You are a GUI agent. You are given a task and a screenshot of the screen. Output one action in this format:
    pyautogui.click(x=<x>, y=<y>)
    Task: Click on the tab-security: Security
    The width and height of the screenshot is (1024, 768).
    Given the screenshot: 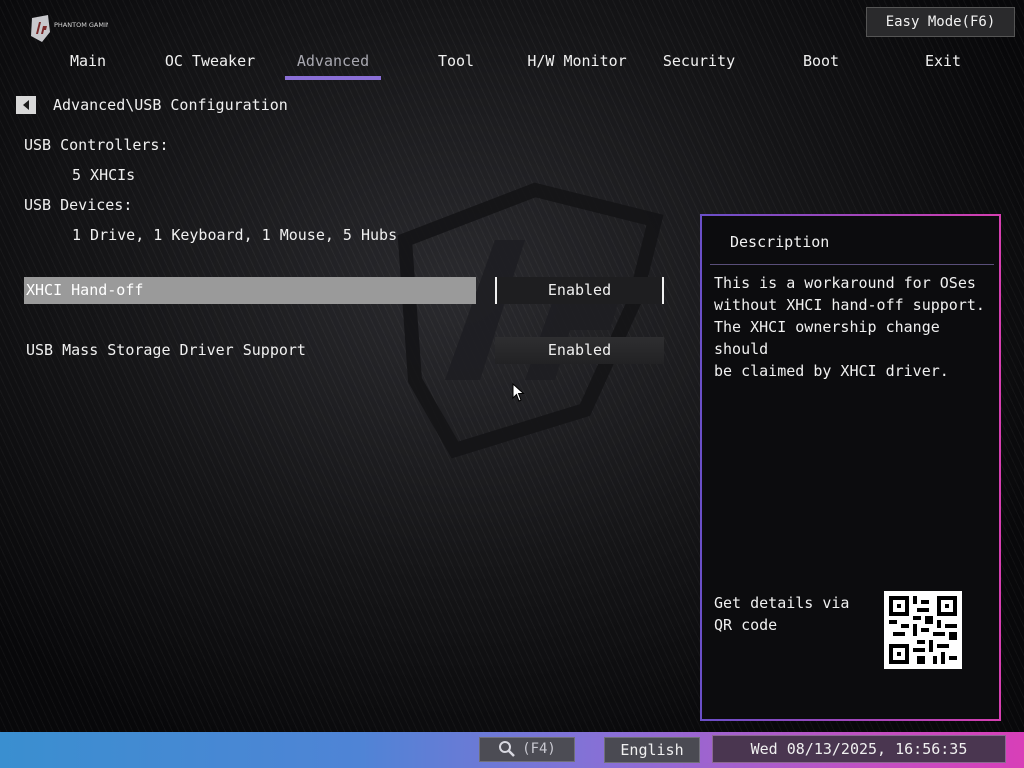 What is the action you would take?
    pyautogui.click(x=699, y=65)
    